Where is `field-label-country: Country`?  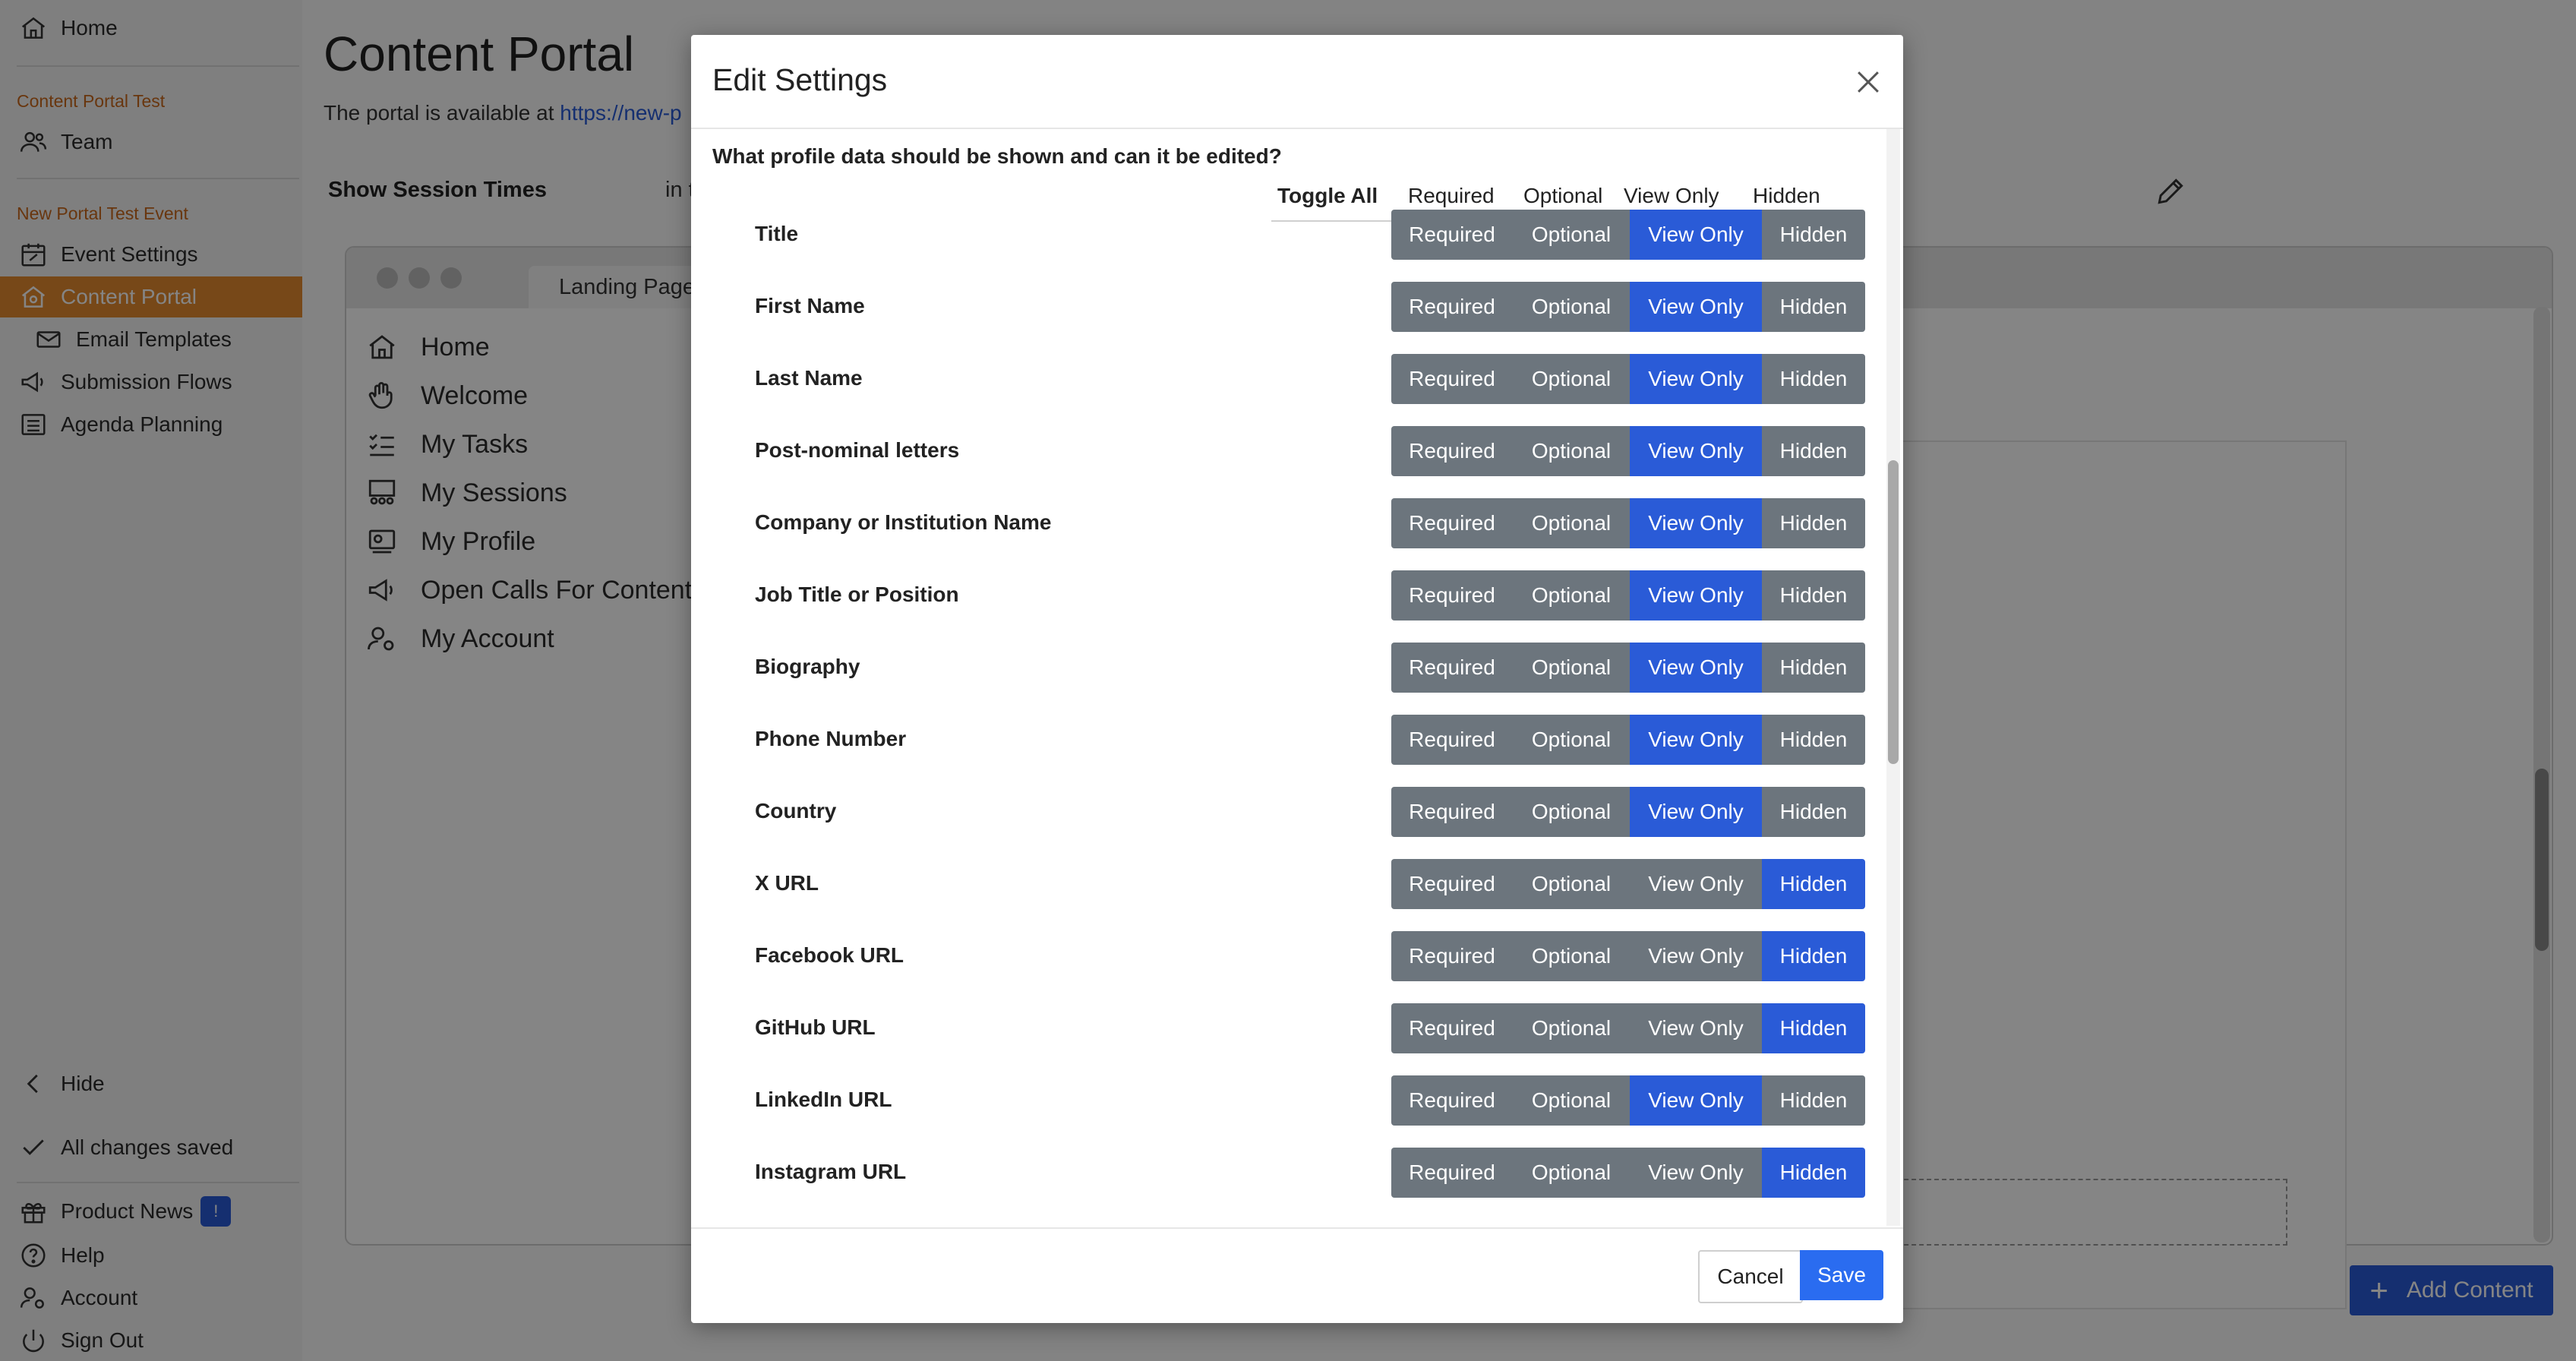 field-label-country: Country is located at coordinates (796, 811).